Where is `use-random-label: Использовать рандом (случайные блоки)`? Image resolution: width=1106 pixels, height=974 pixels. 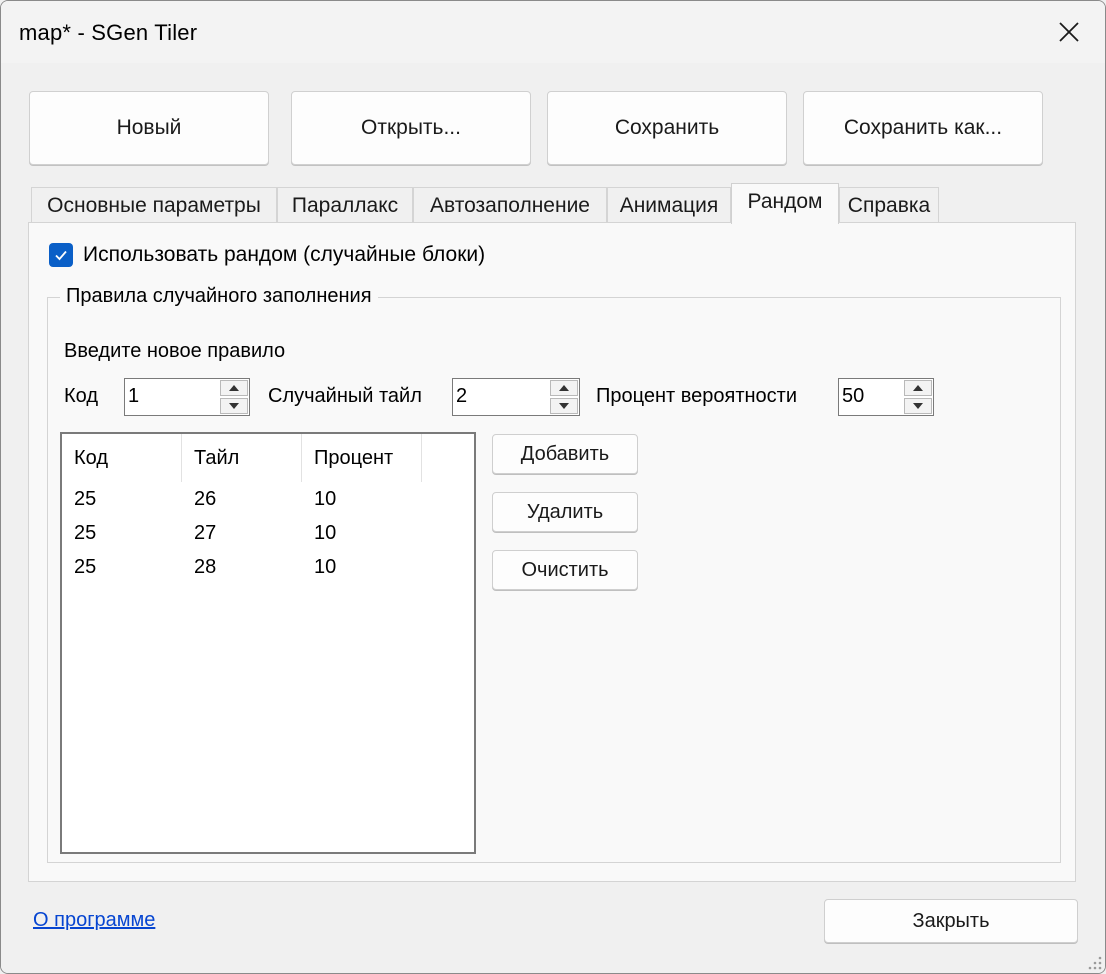 use-random-label: Использовать рандом (случайные блоки) is located at coordinates (284, 254).